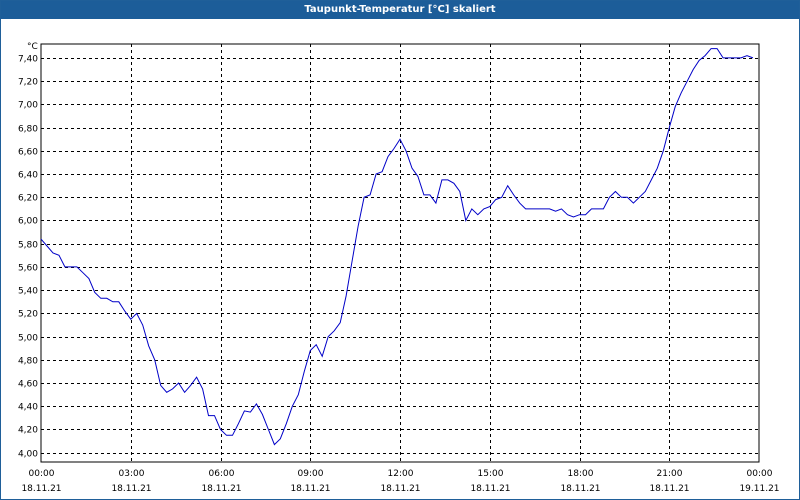  I want to click on y-axis-unit-label: °C, so click(32, 47).